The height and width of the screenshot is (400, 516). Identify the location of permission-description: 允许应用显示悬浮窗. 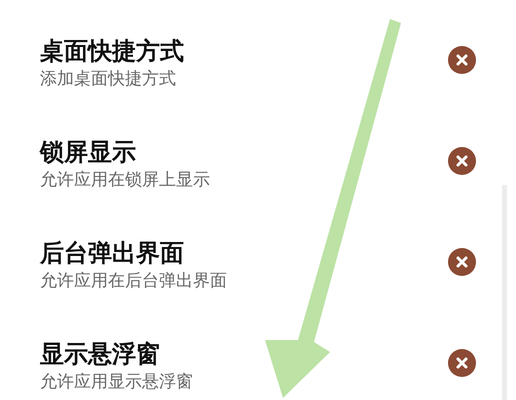
(116, 382).